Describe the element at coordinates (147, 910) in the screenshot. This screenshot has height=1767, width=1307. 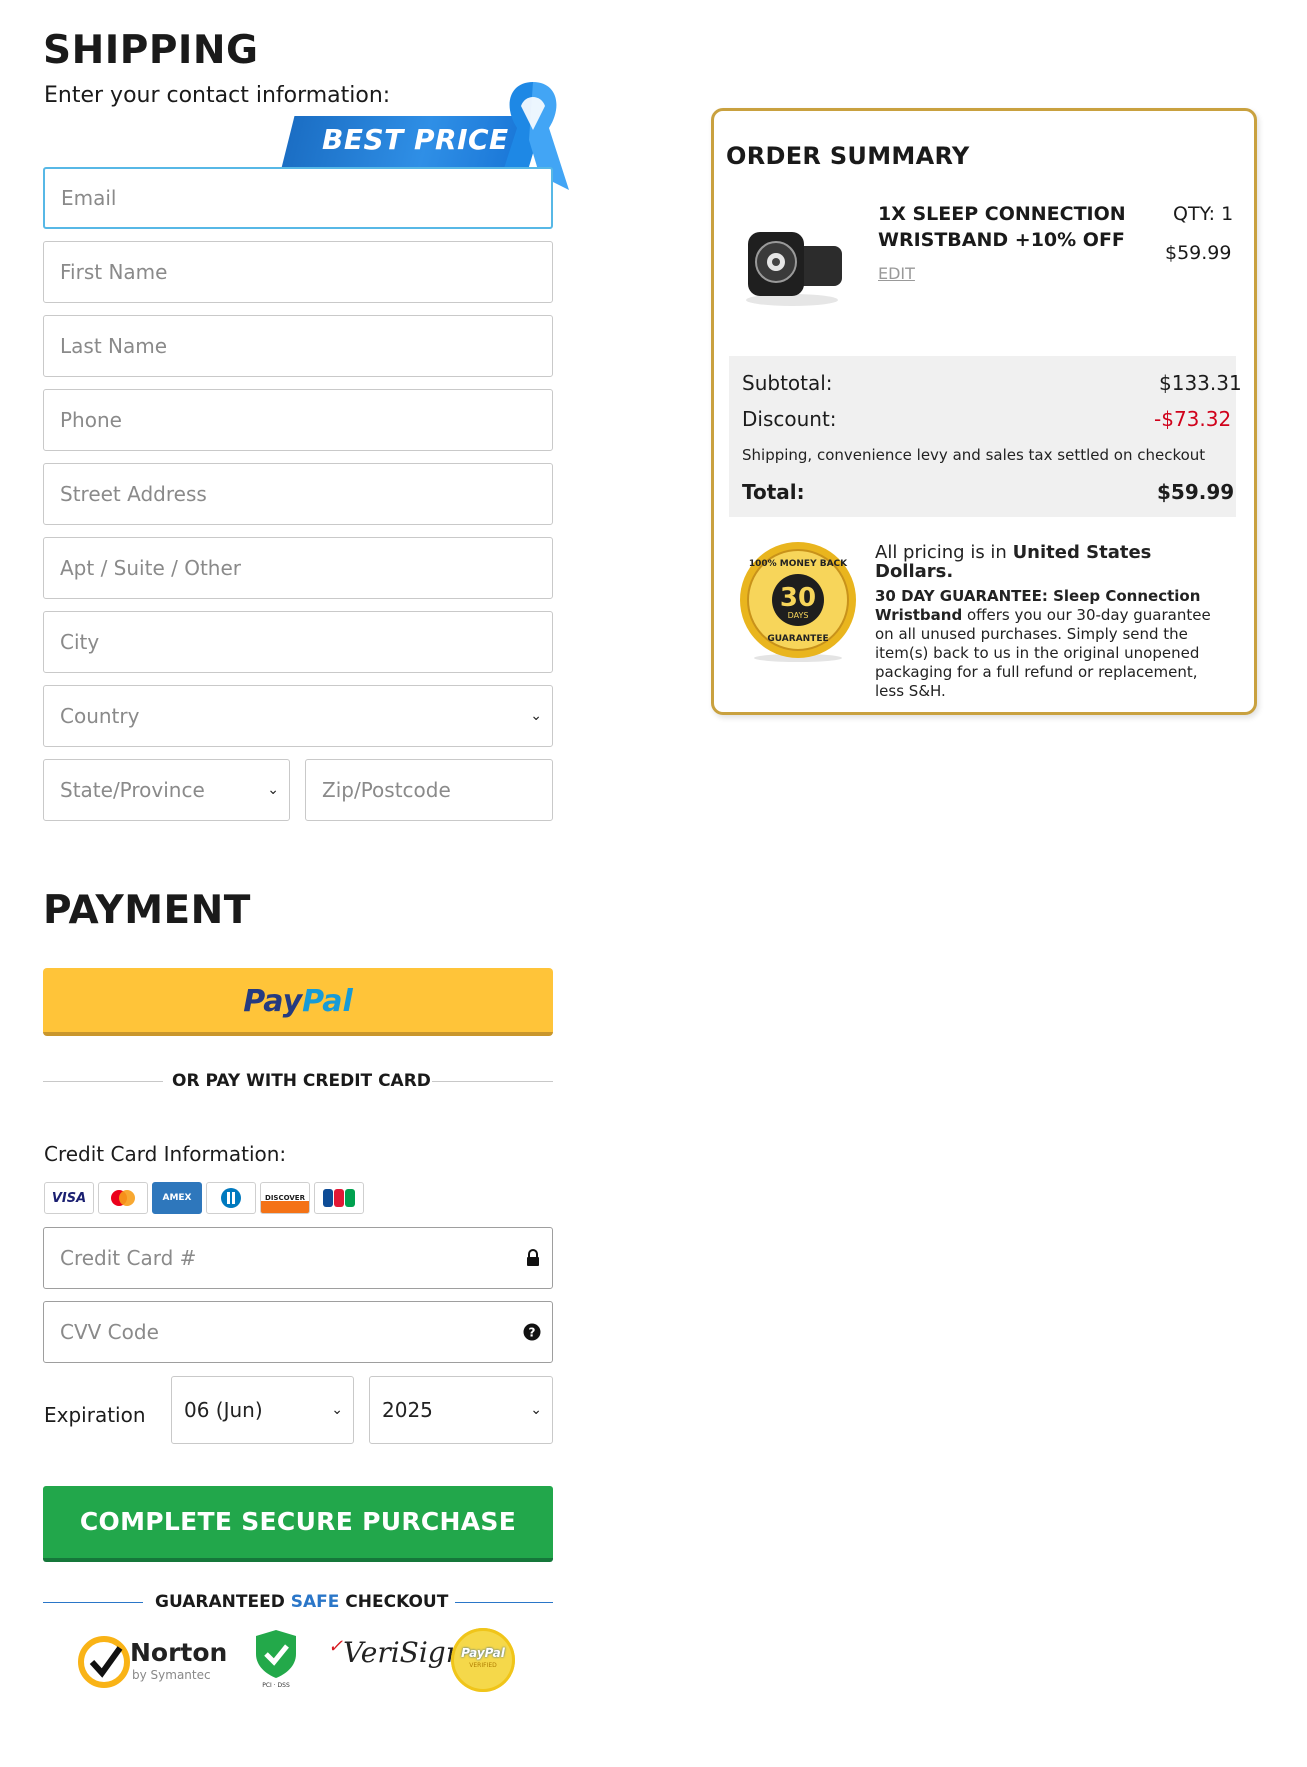
I see `payment-title: PAYMENT` at that location.